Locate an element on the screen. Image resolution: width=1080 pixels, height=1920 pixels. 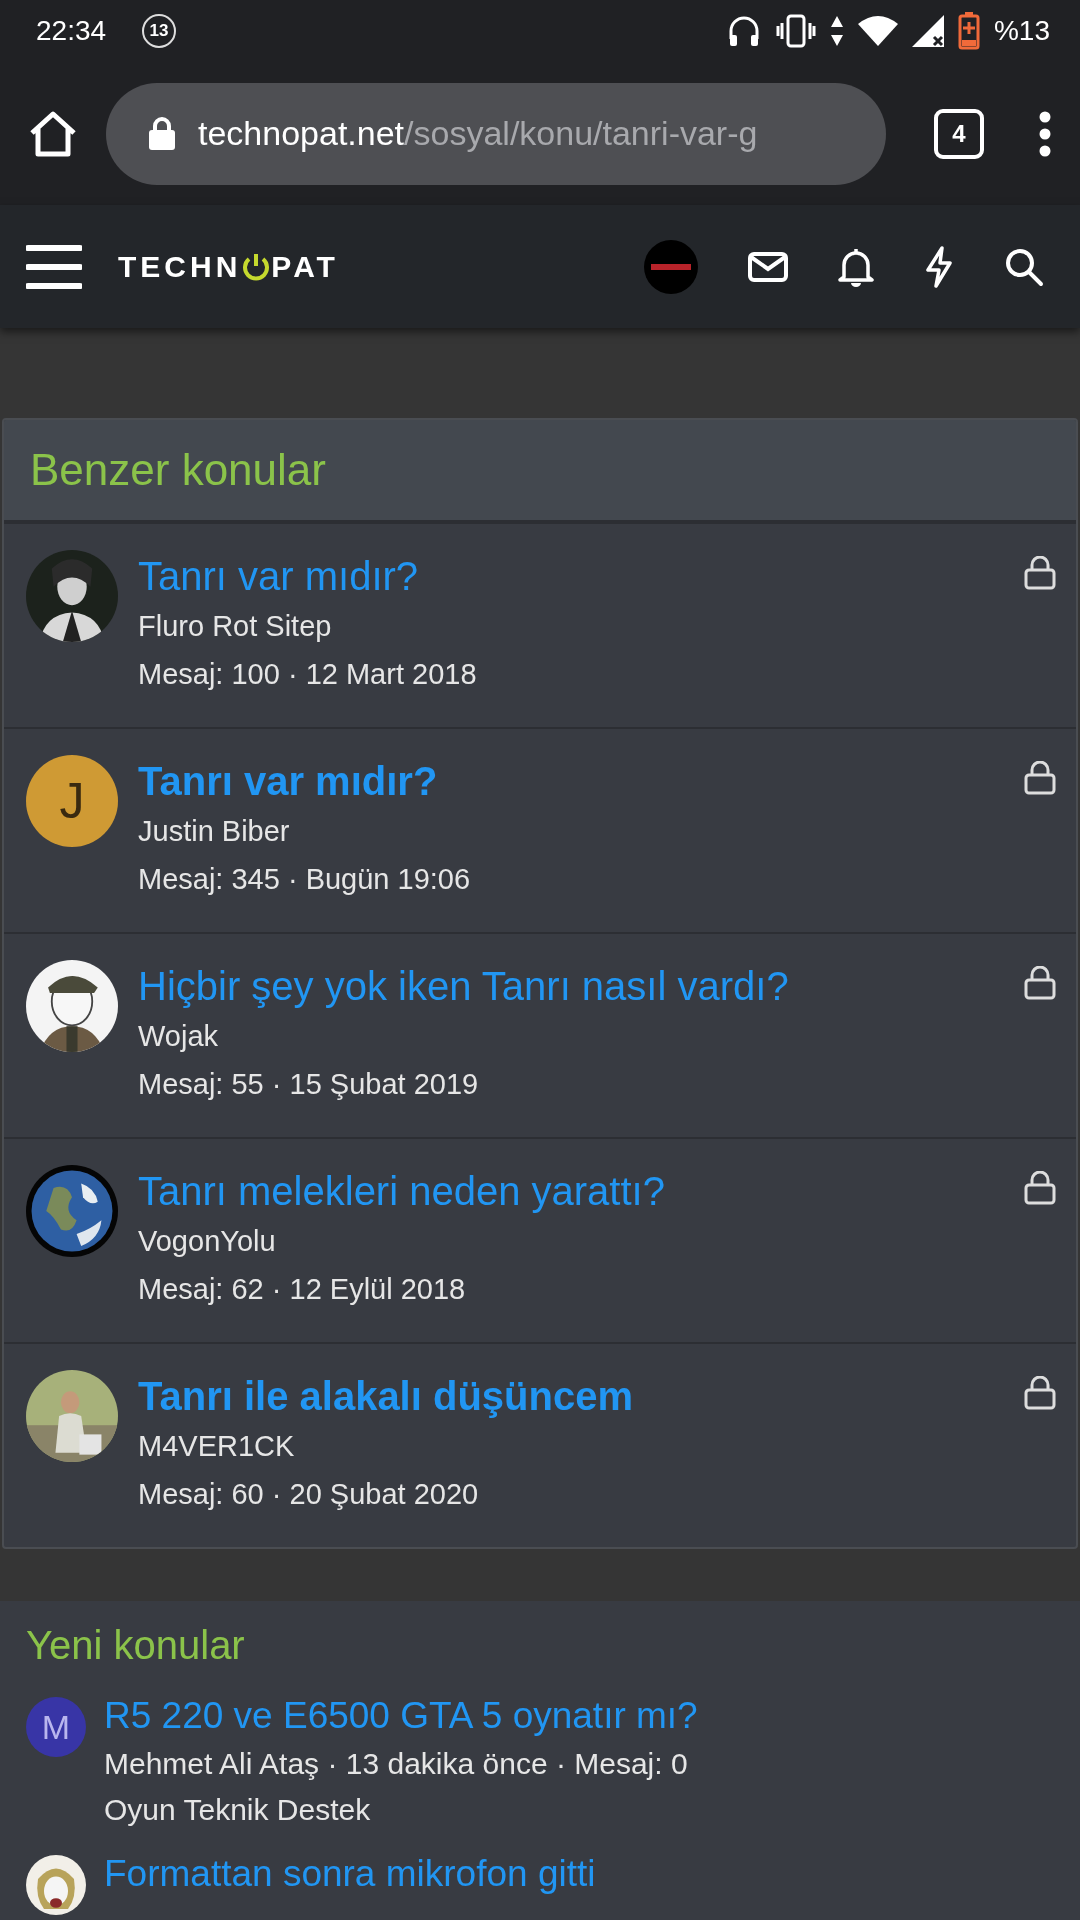
battery-level: %13 is located at coordinates (1021, 31).